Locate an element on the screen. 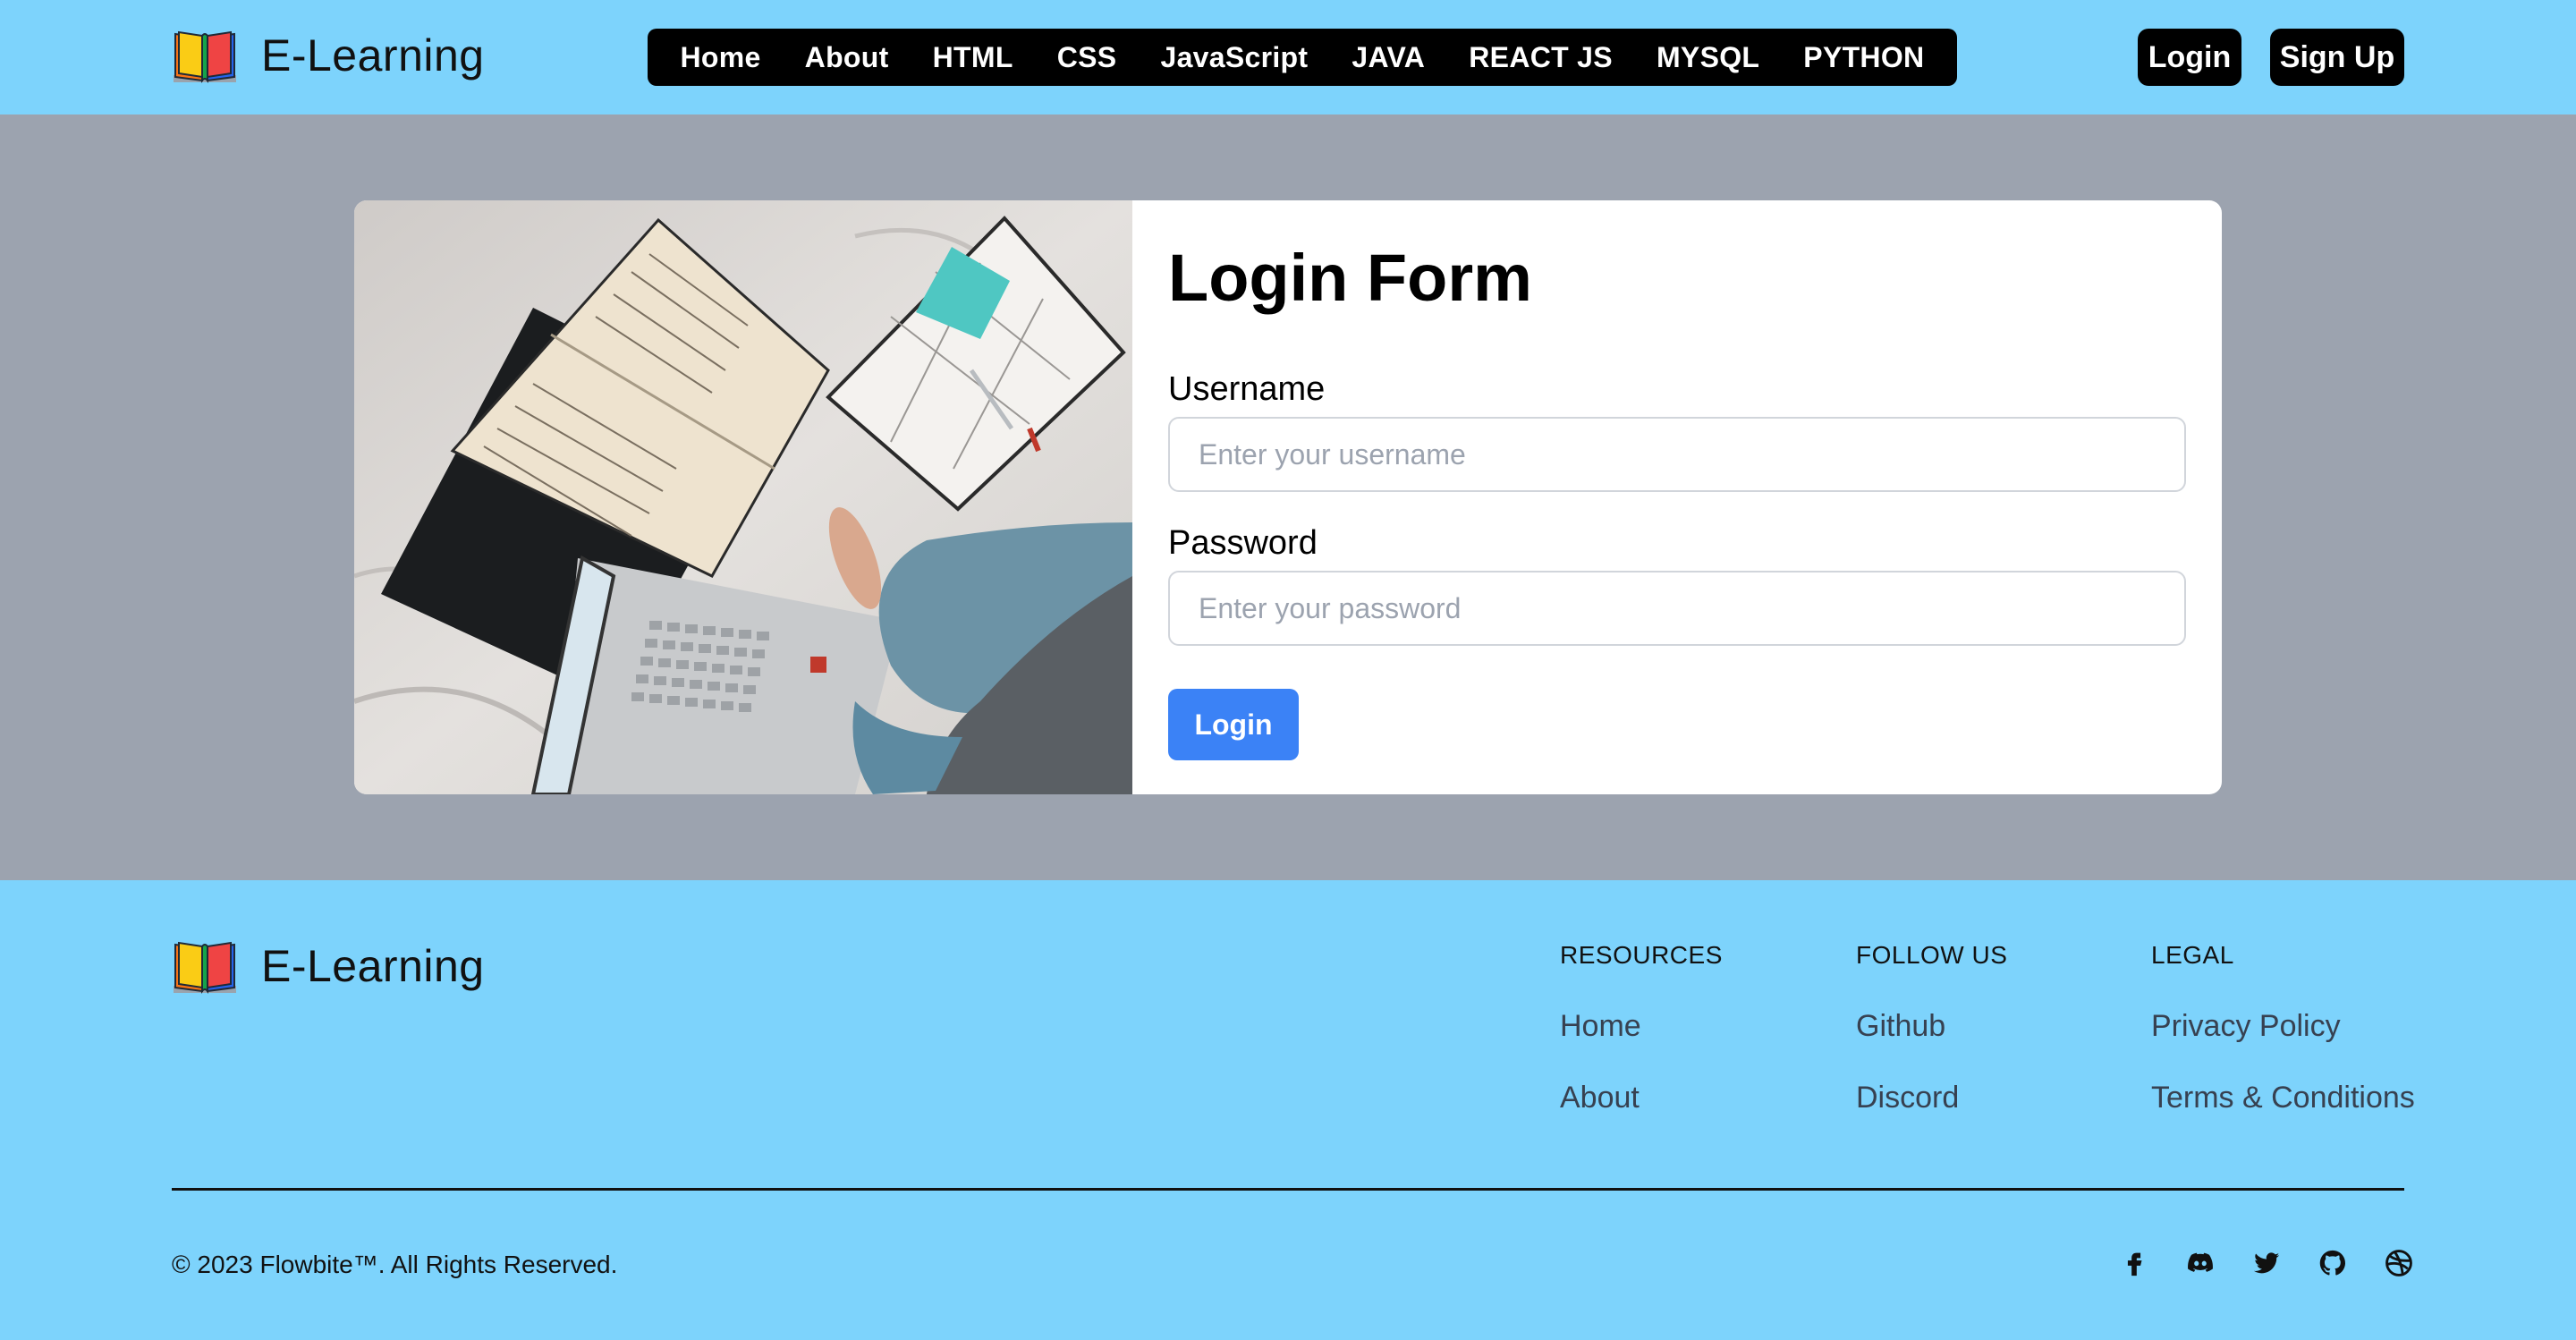 The height and width of the screenshot is (1340, 2576). header-brand: E-Learning is located at coordinates (328, 55).